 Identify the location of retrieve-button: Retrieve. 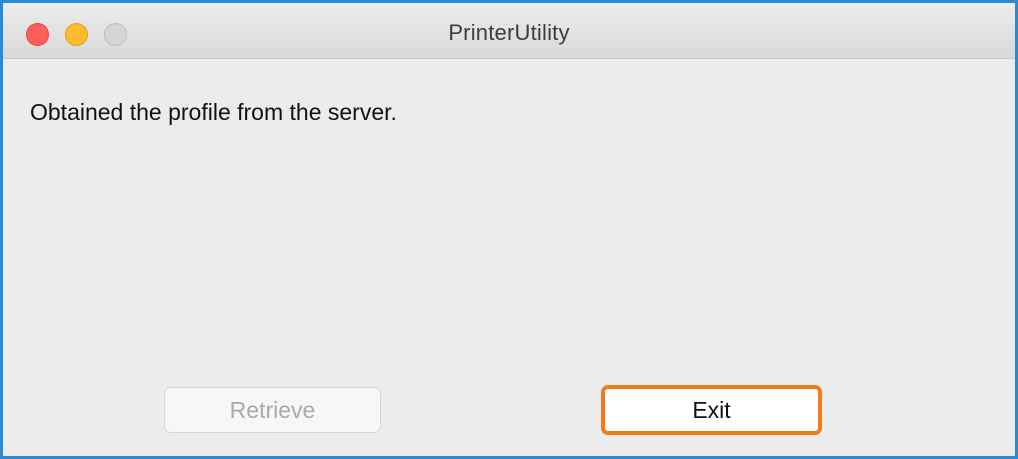
(272, 410).